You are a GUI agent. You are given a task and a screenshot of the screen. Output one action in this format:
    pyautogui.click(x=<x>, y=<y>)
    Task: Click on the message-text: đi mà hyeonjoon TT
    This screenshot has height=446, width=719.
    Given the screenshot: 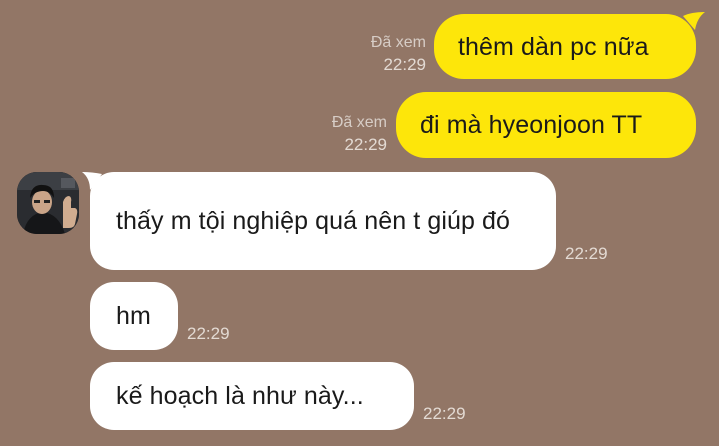 What is the action you would take?
    pyautogui.click(x=531, y=125)
    